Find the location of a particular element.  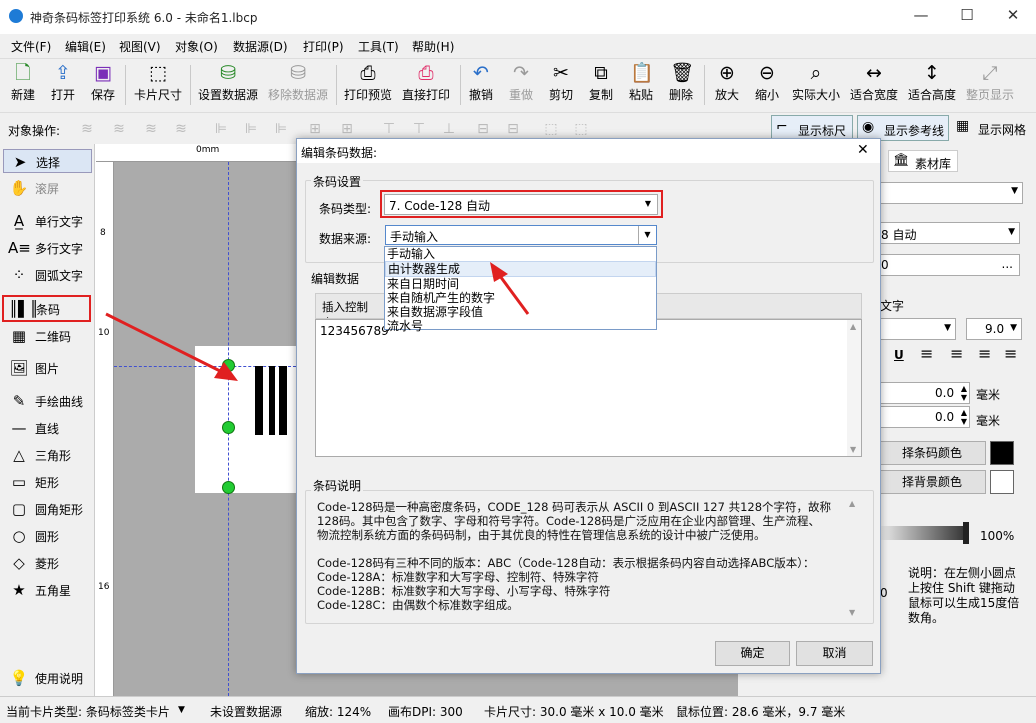

fit-height-button: ↕ 适合高度 is located at coordinates (932, 82).